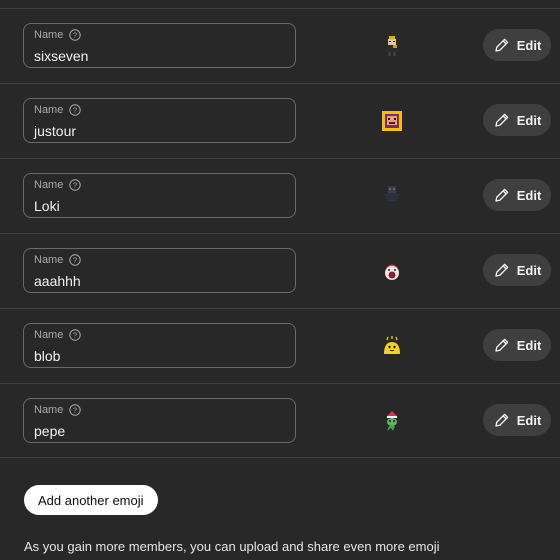  What do you see at coordinates (159, 345) in the screenshot?
I see `emoji-name-field: Name ? blob` at bounding box center [159, 345].